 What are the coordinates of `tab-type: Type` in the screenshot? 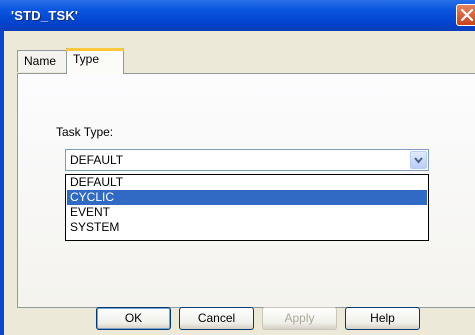 It's located at (95, 61).